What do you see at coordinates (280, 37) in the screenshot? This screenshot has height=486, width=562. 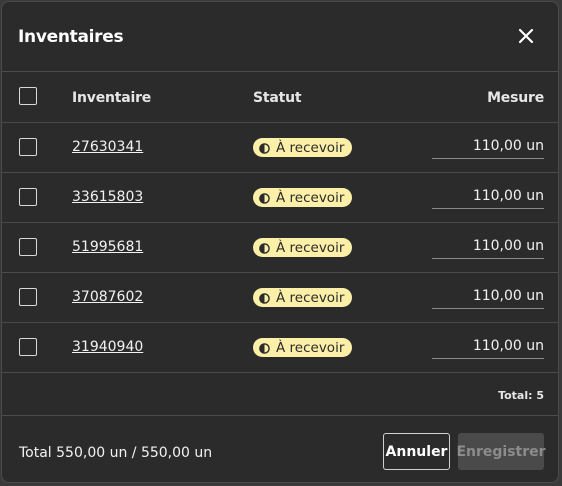 I see `dialog-header: Inventaires` at bounding box center [280, 37].